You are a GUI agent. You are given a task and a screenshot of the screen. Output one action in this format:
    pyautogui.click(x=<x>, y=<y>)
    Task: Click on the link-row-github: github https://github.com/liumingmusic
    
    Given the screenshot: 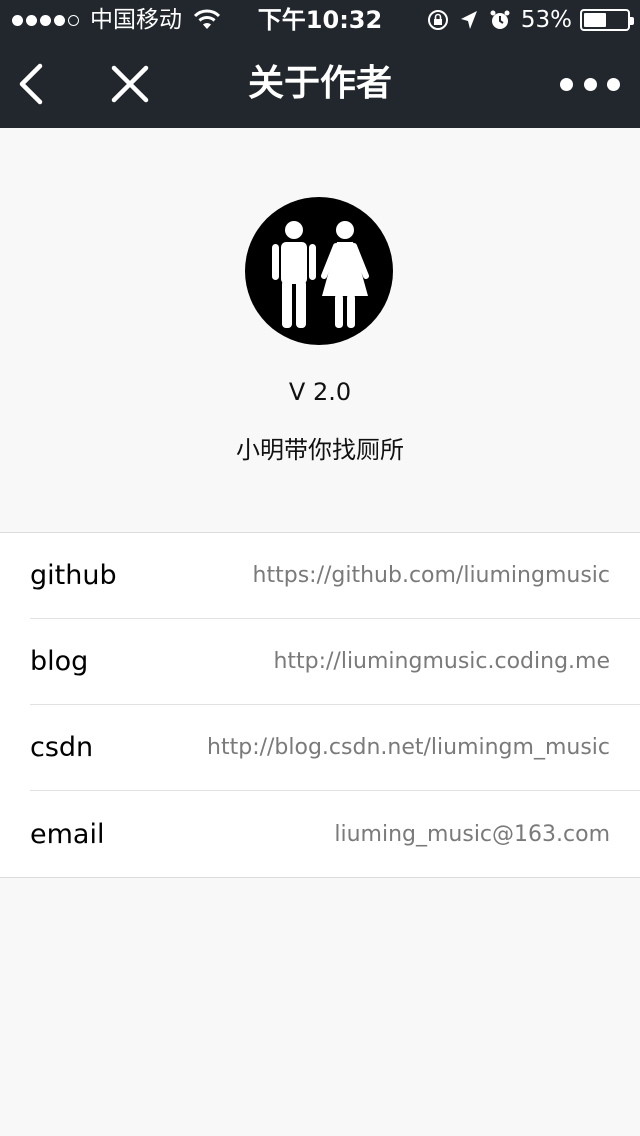 What is the action you would take?
    pyautogui.click(x=335, y=576)
    